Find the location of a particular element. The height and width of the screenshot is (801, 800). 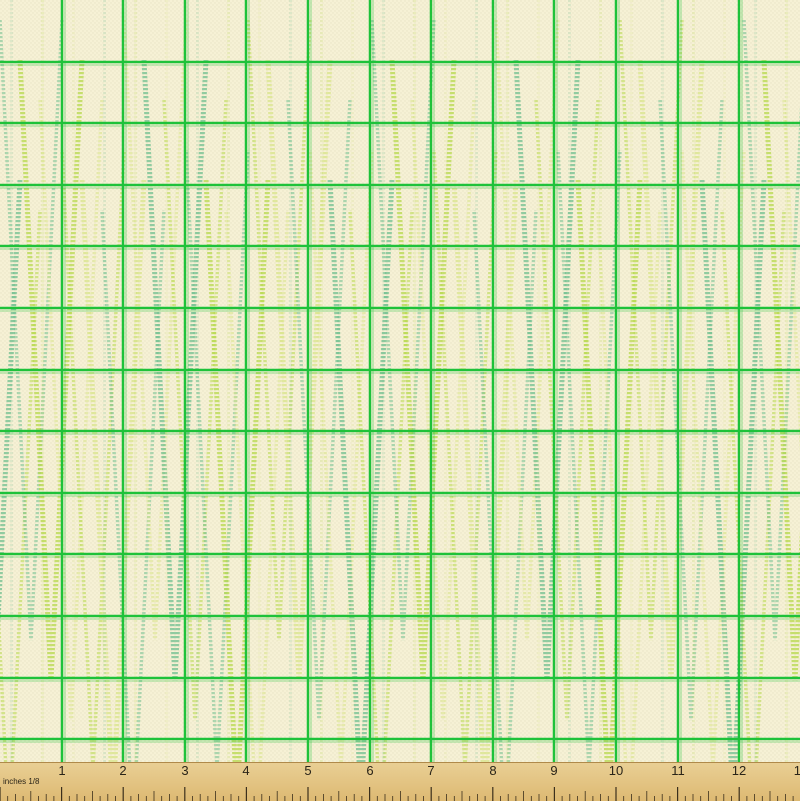

ruler-number: 8 is located at coordinates (493, 770).